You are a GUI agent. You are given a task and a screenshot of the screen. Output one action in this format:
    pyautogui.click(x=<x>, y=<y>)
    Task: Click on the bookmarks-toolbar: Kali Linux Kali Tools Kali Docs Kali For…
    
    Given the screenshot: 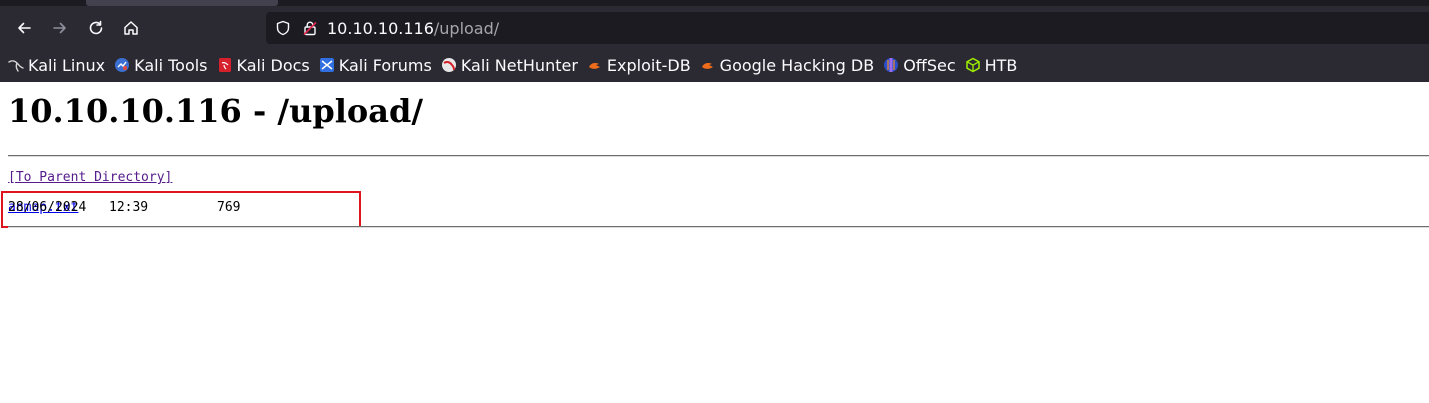 What is the action you would take?
    pyautogui.click(x=517, y=65)
    